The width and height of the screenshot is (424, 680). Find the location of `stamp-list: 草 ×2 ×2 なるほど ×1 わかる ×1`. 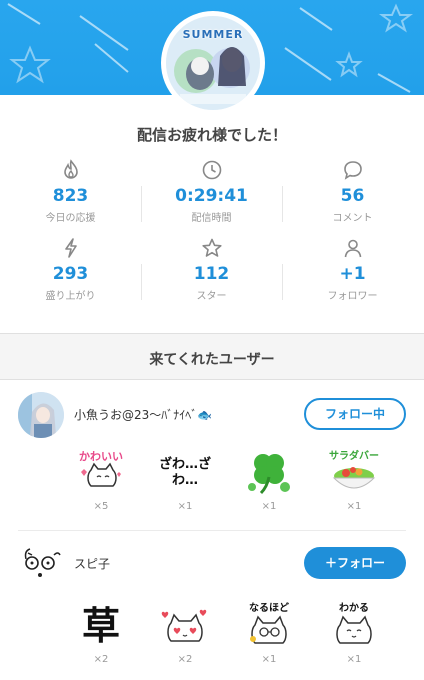

stamp-list: 草 ×2 ×2 なるほど ×1 わかる ×1 is located at coordinates (212, 635).